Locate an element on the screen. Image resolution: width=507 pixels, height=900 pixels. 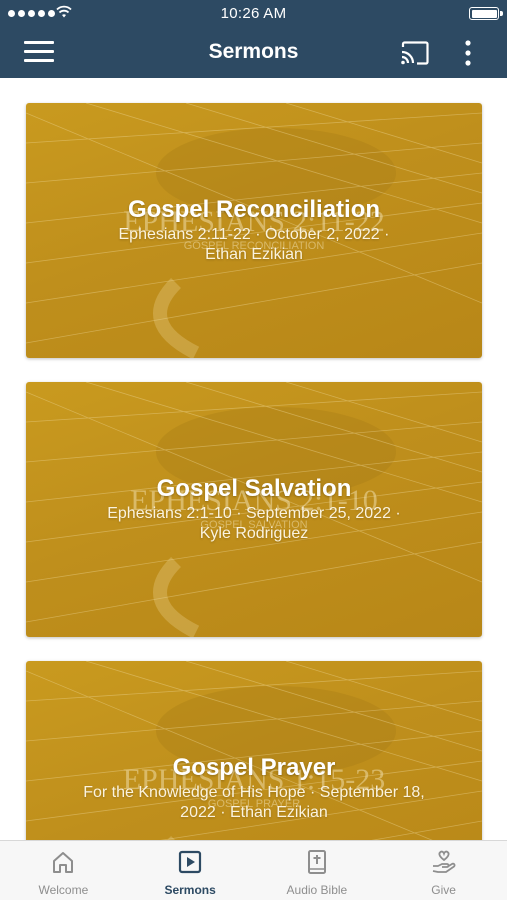
bible-icon is located at coordinates (316, 862).